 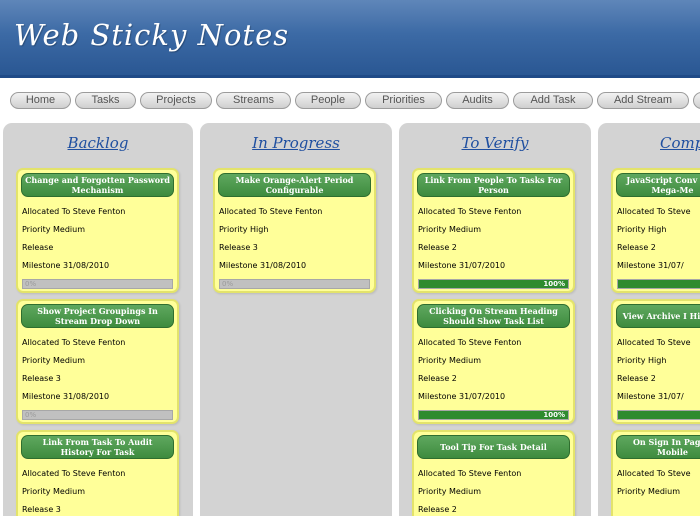 What do you see at coordinates (98, 143) in the screenshot?
I see `column-title: Backlog` at bounding box center [98, 143].